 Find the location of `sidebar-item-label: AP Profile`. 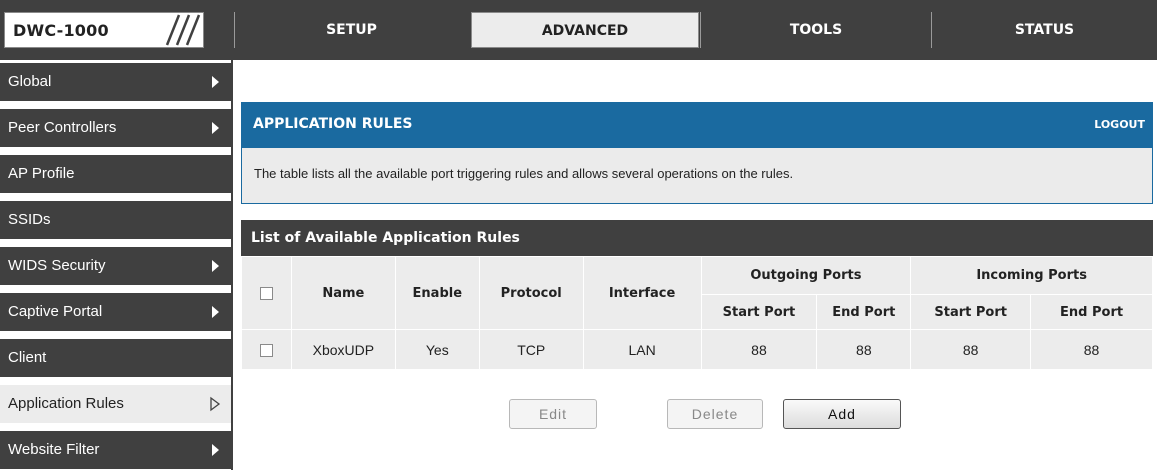

sidebar-item-label: AP Profile is located at coordinates (41, 173).